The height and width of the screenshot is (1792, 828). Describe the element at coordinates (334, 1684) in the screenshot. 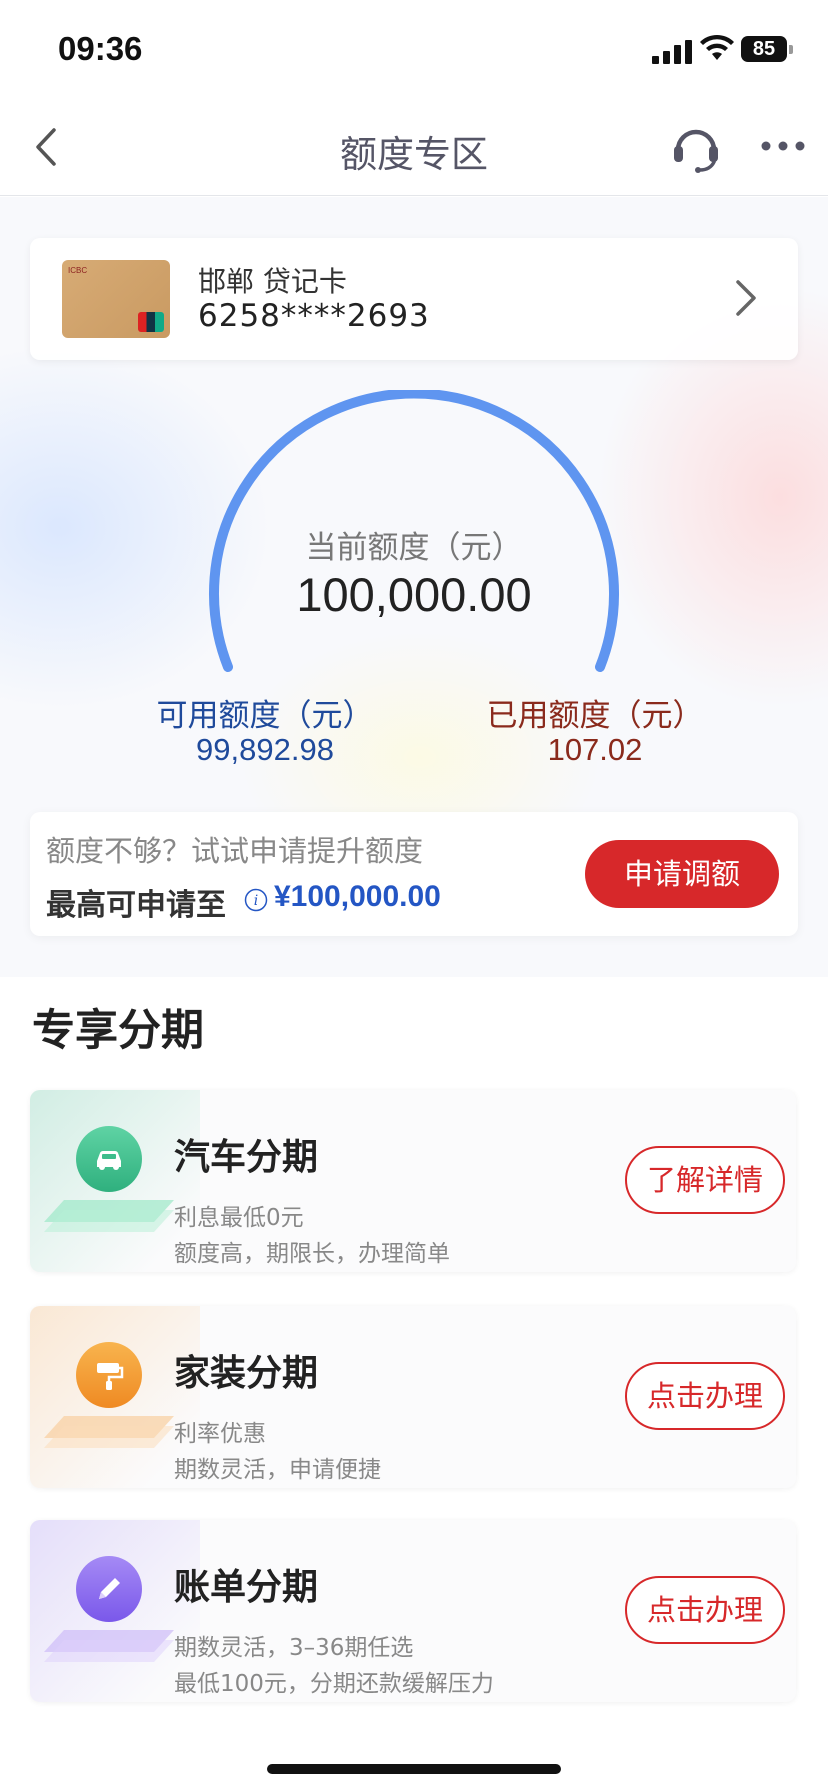

I see `installment-desc: 最低100元，分期还款缓解压力` at that location.